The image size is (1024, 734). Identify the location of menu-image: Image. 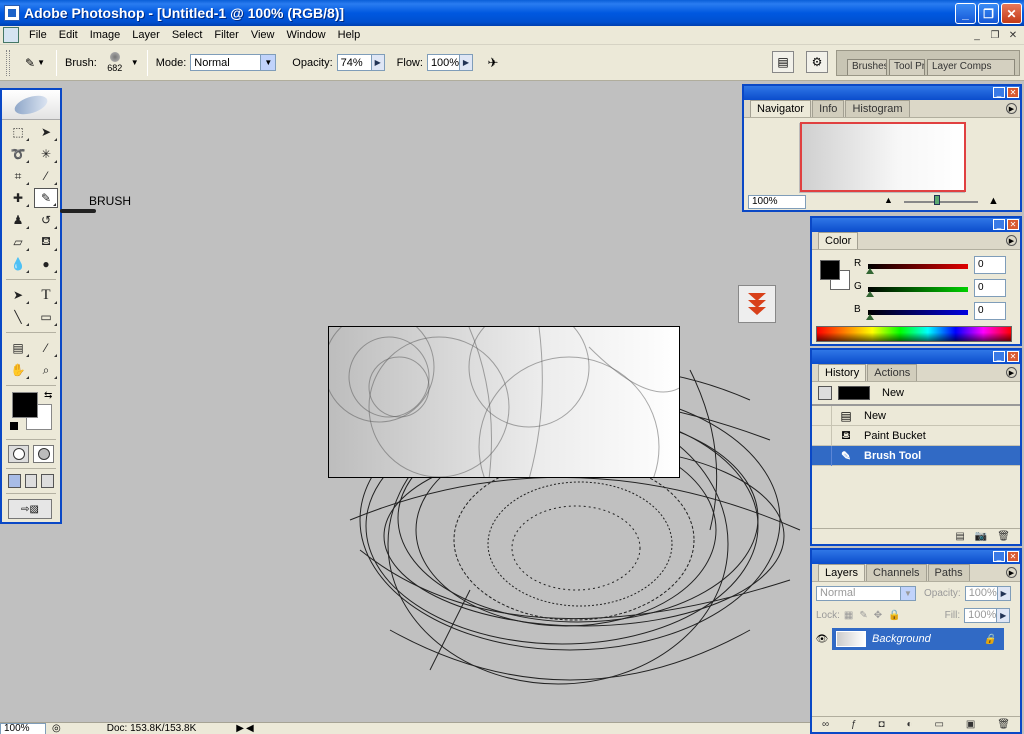
(105, 35).